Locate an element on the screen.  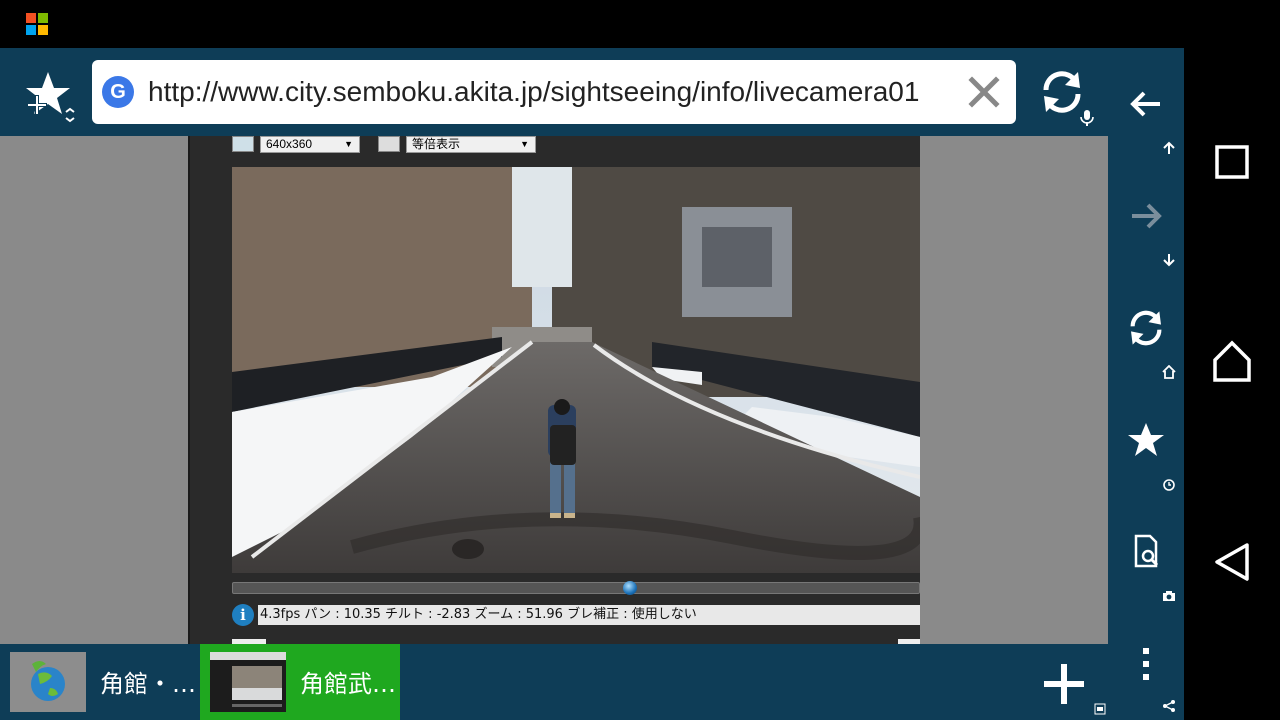
arrow-left-icon is located at coordinates (1145, 104).